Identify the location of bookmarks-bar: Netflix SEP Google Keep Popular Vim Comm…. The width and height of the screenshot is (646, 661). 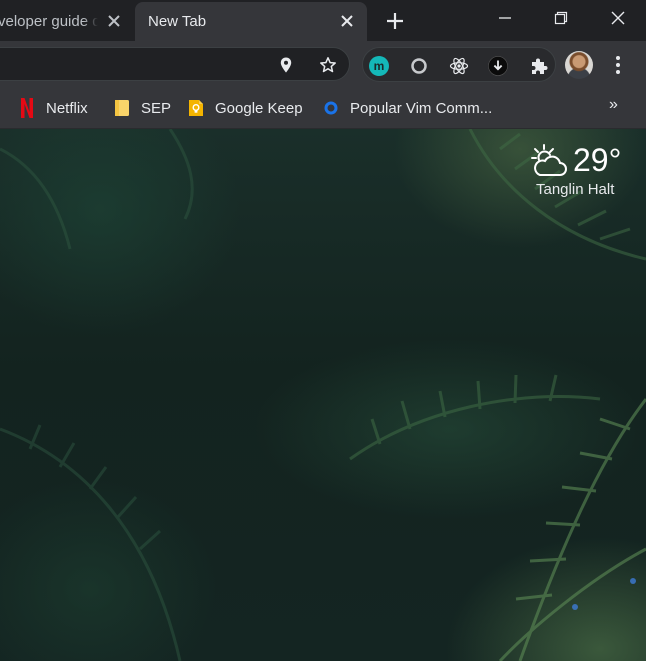
(323, 108).